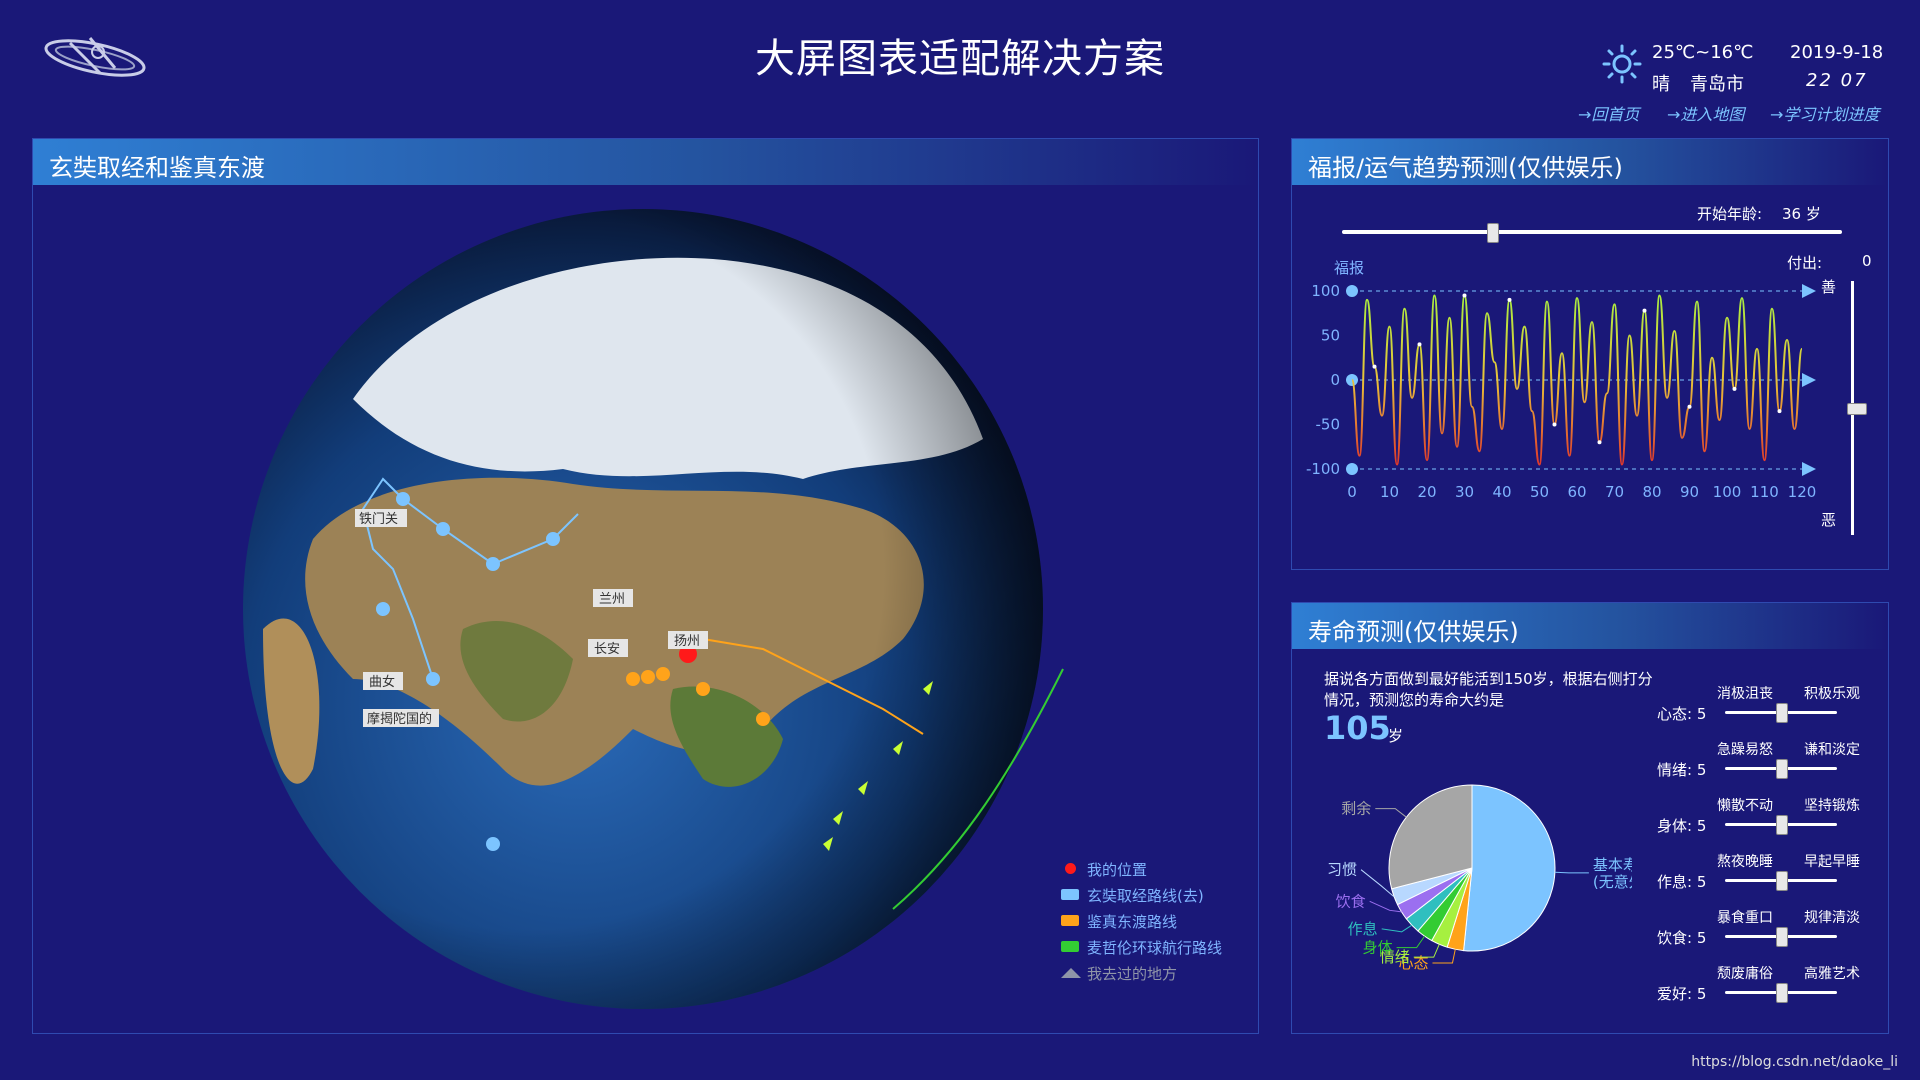 The width and height of the screenshot is (1920, 1080). What do you see at coordinates (1323, 469) in the screenshot?
I see `y-tick-label: -100` at bounding box center [1323, 469].